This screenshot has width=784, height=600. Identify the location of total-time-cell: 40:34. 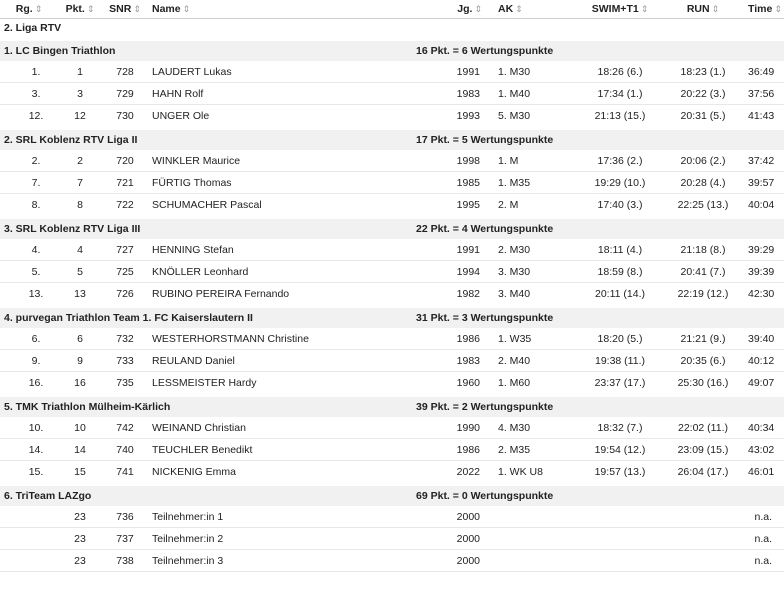
(764, 428).